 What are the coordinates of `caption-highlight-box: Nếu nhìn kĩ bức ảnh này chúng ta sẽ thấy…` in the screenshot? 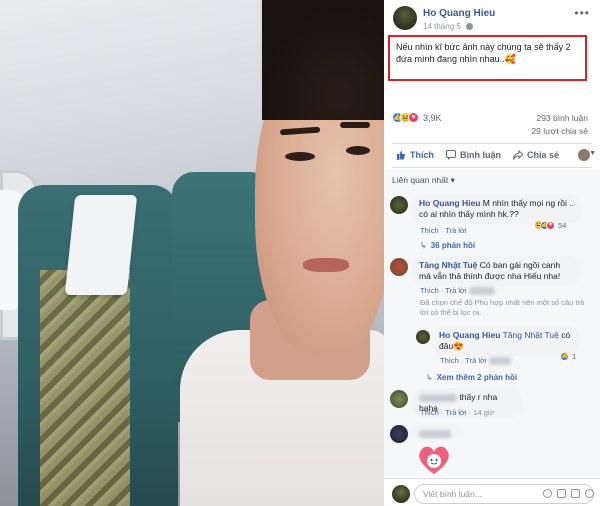 It's located at (487, 58).